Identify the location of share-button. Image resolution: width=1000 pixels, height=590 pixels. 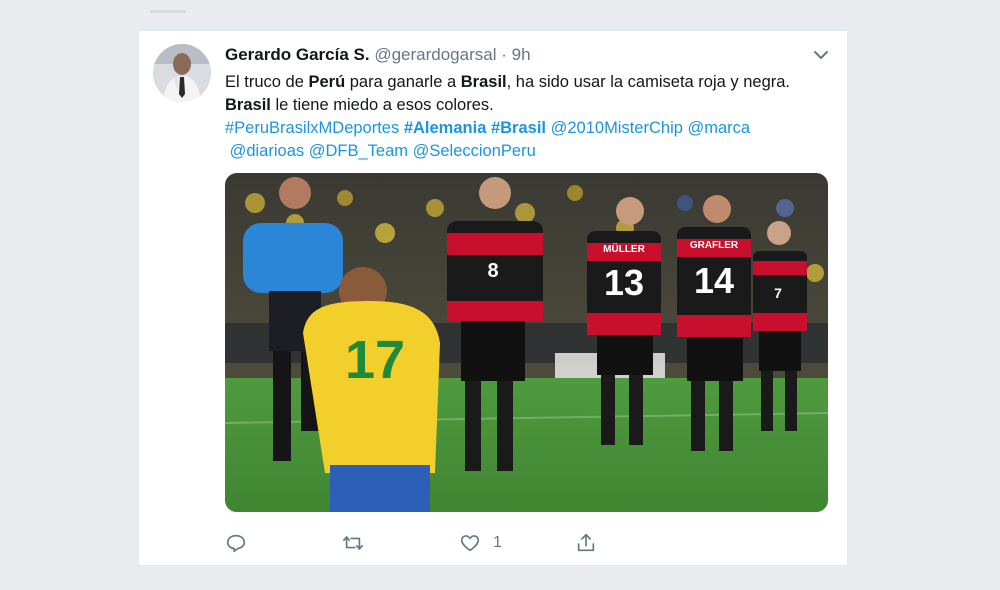
(586, 543).